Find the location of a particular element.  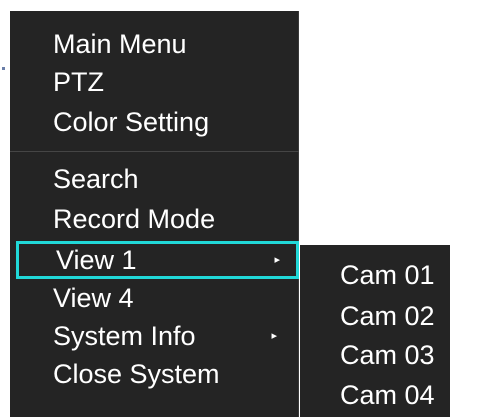

menu-item-ptz: PTZ is located at coordinates (154, 82).